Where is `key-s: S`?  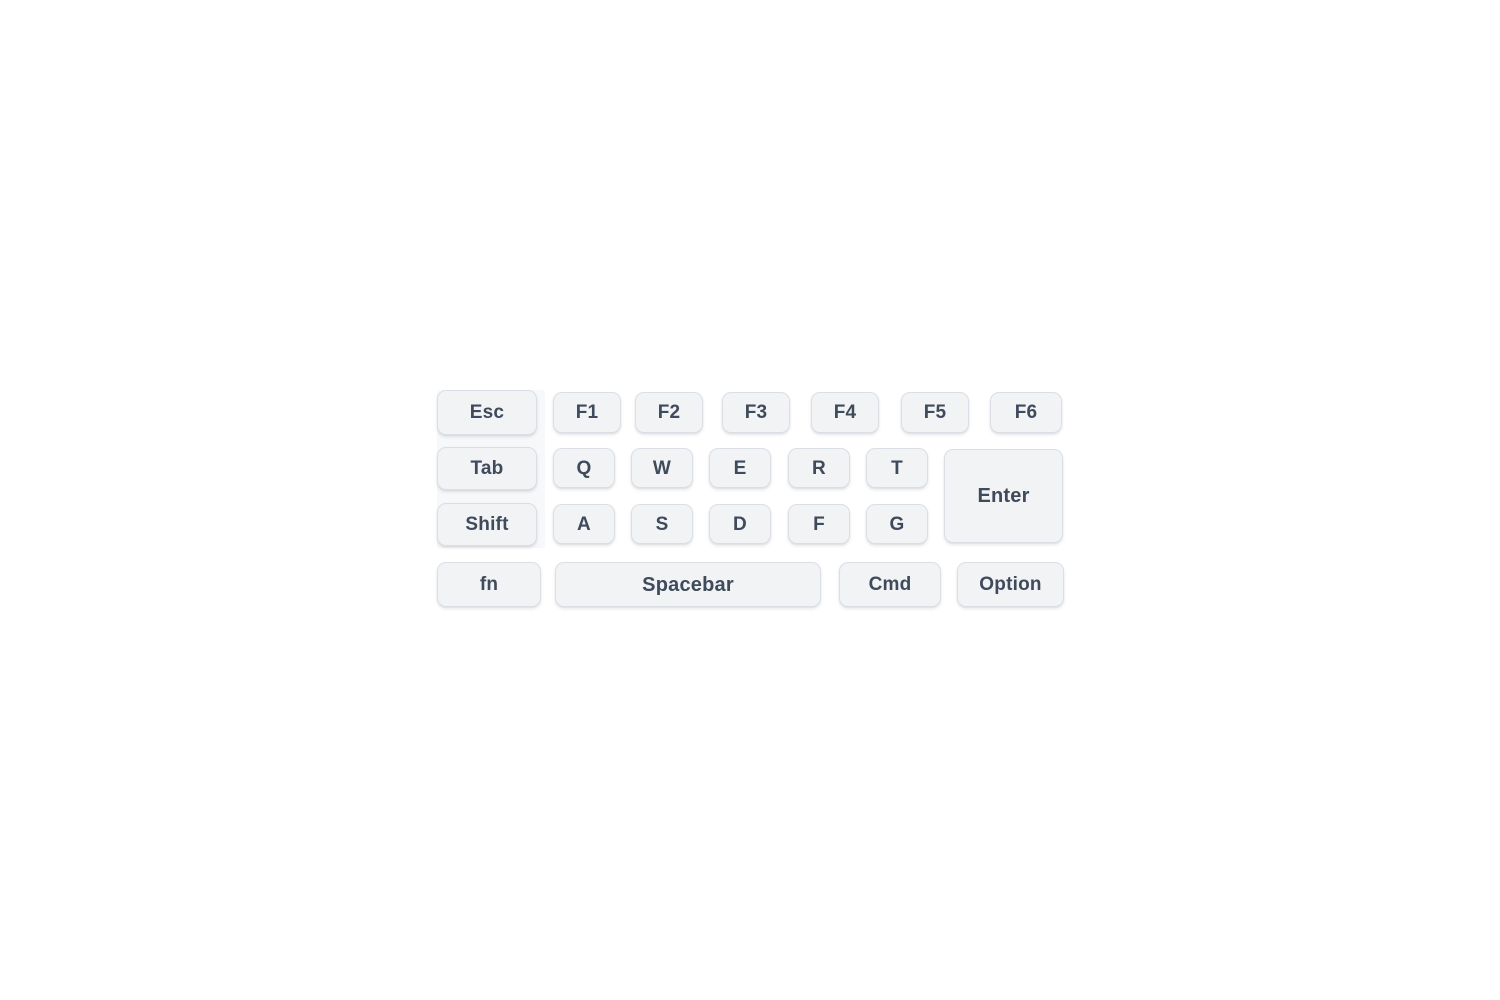
key-s: S is located at coordinates (662, 524).